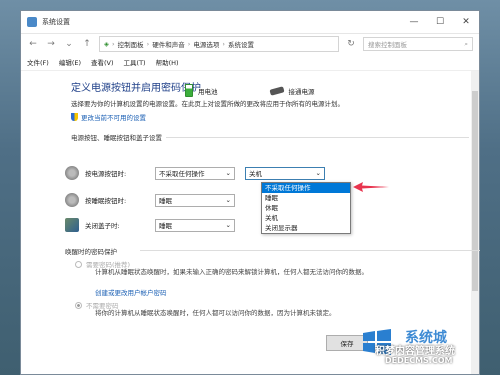 This screenshot has width=500, height=375. Describe the element at coordinates (87, 44) in the screenshot. I see `up-arrow-icon: ↑` at that location.